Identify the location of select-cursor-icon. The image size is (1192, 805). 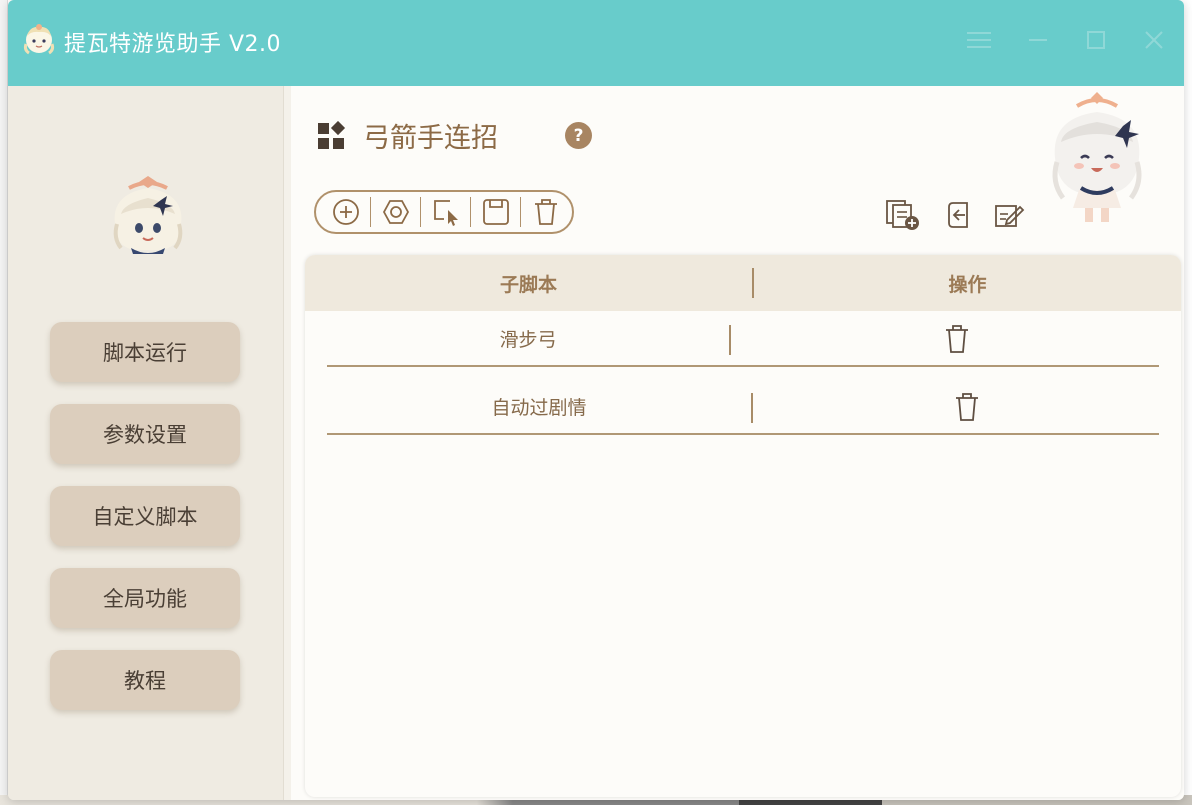
(445, 212).